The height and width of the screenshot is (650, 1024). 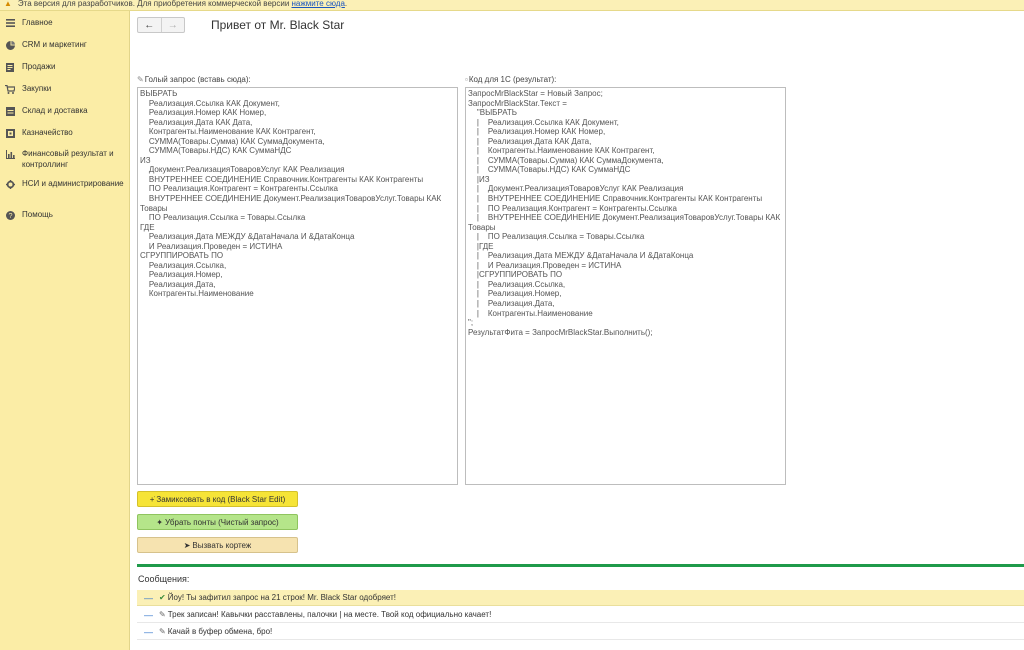 I want to click on checkmark-icon: ✔, so click(x=162, y=597).